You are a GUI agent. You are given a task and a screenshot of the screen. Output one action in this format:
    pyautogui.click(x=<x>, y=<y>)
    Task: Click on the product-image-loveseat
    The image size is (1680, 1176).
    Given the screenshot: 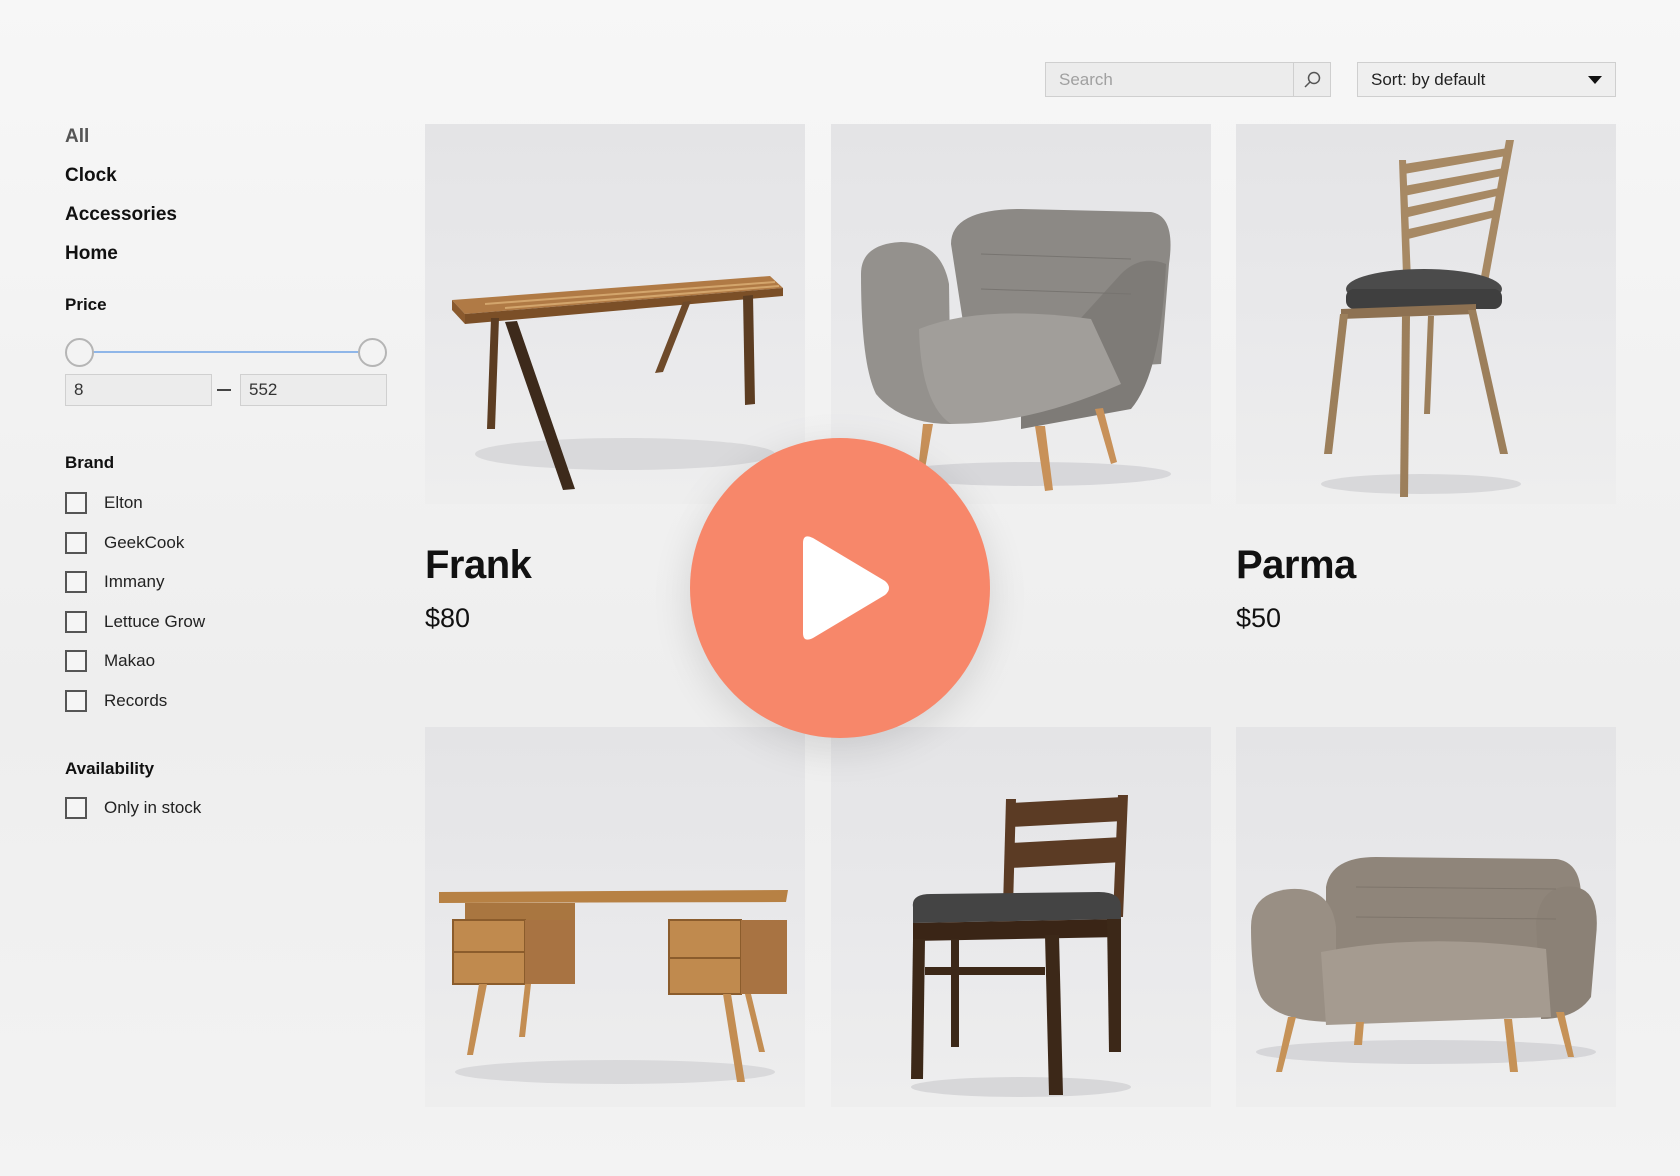 What is the action you would take?
    pyautogui.click(x=1426, y=917)
    